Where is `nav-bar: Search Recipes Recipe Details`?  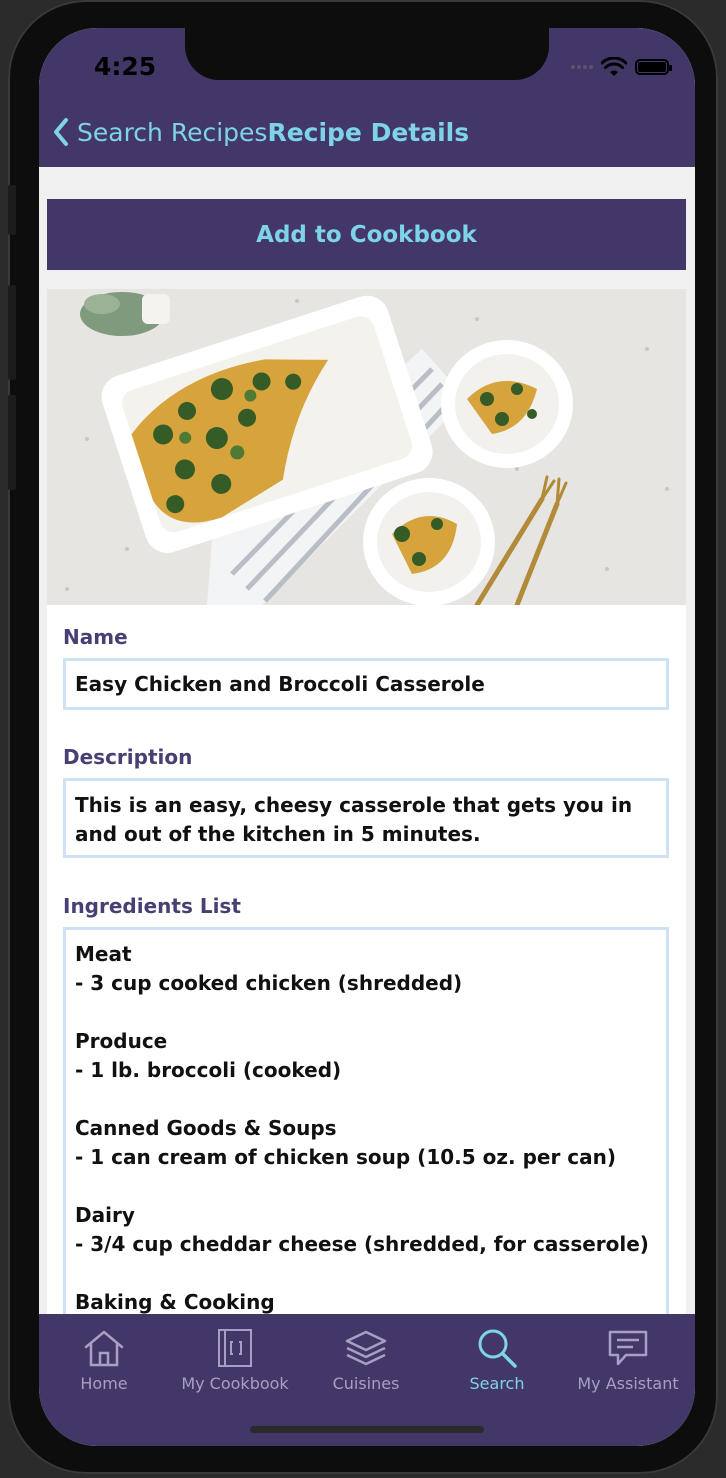 nav-bar: Search Recipes Recipe Details is located at coordinates (367, 132).